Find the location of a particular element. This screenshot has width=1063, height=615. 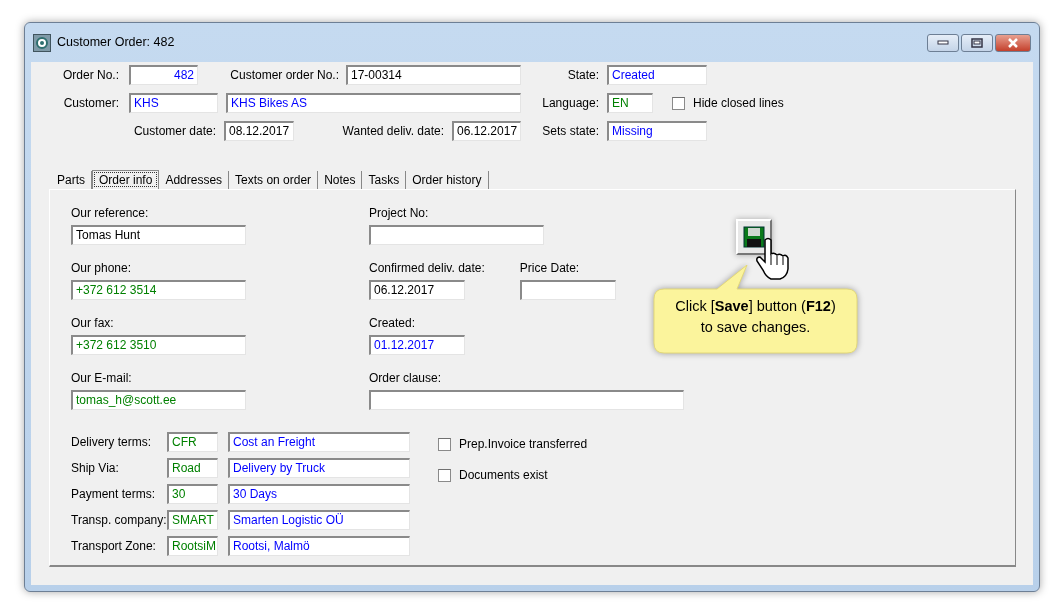

field-label: Transport Zone: is located at coordinates (114, 546).